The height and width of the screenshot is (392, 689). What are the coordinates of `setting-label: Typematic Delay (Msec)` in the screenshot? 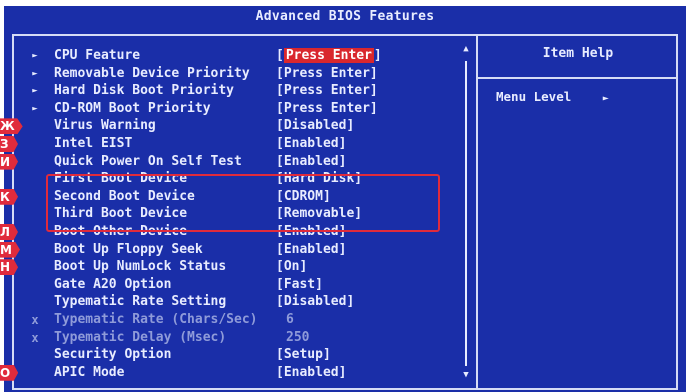 It's located at (140, 337).